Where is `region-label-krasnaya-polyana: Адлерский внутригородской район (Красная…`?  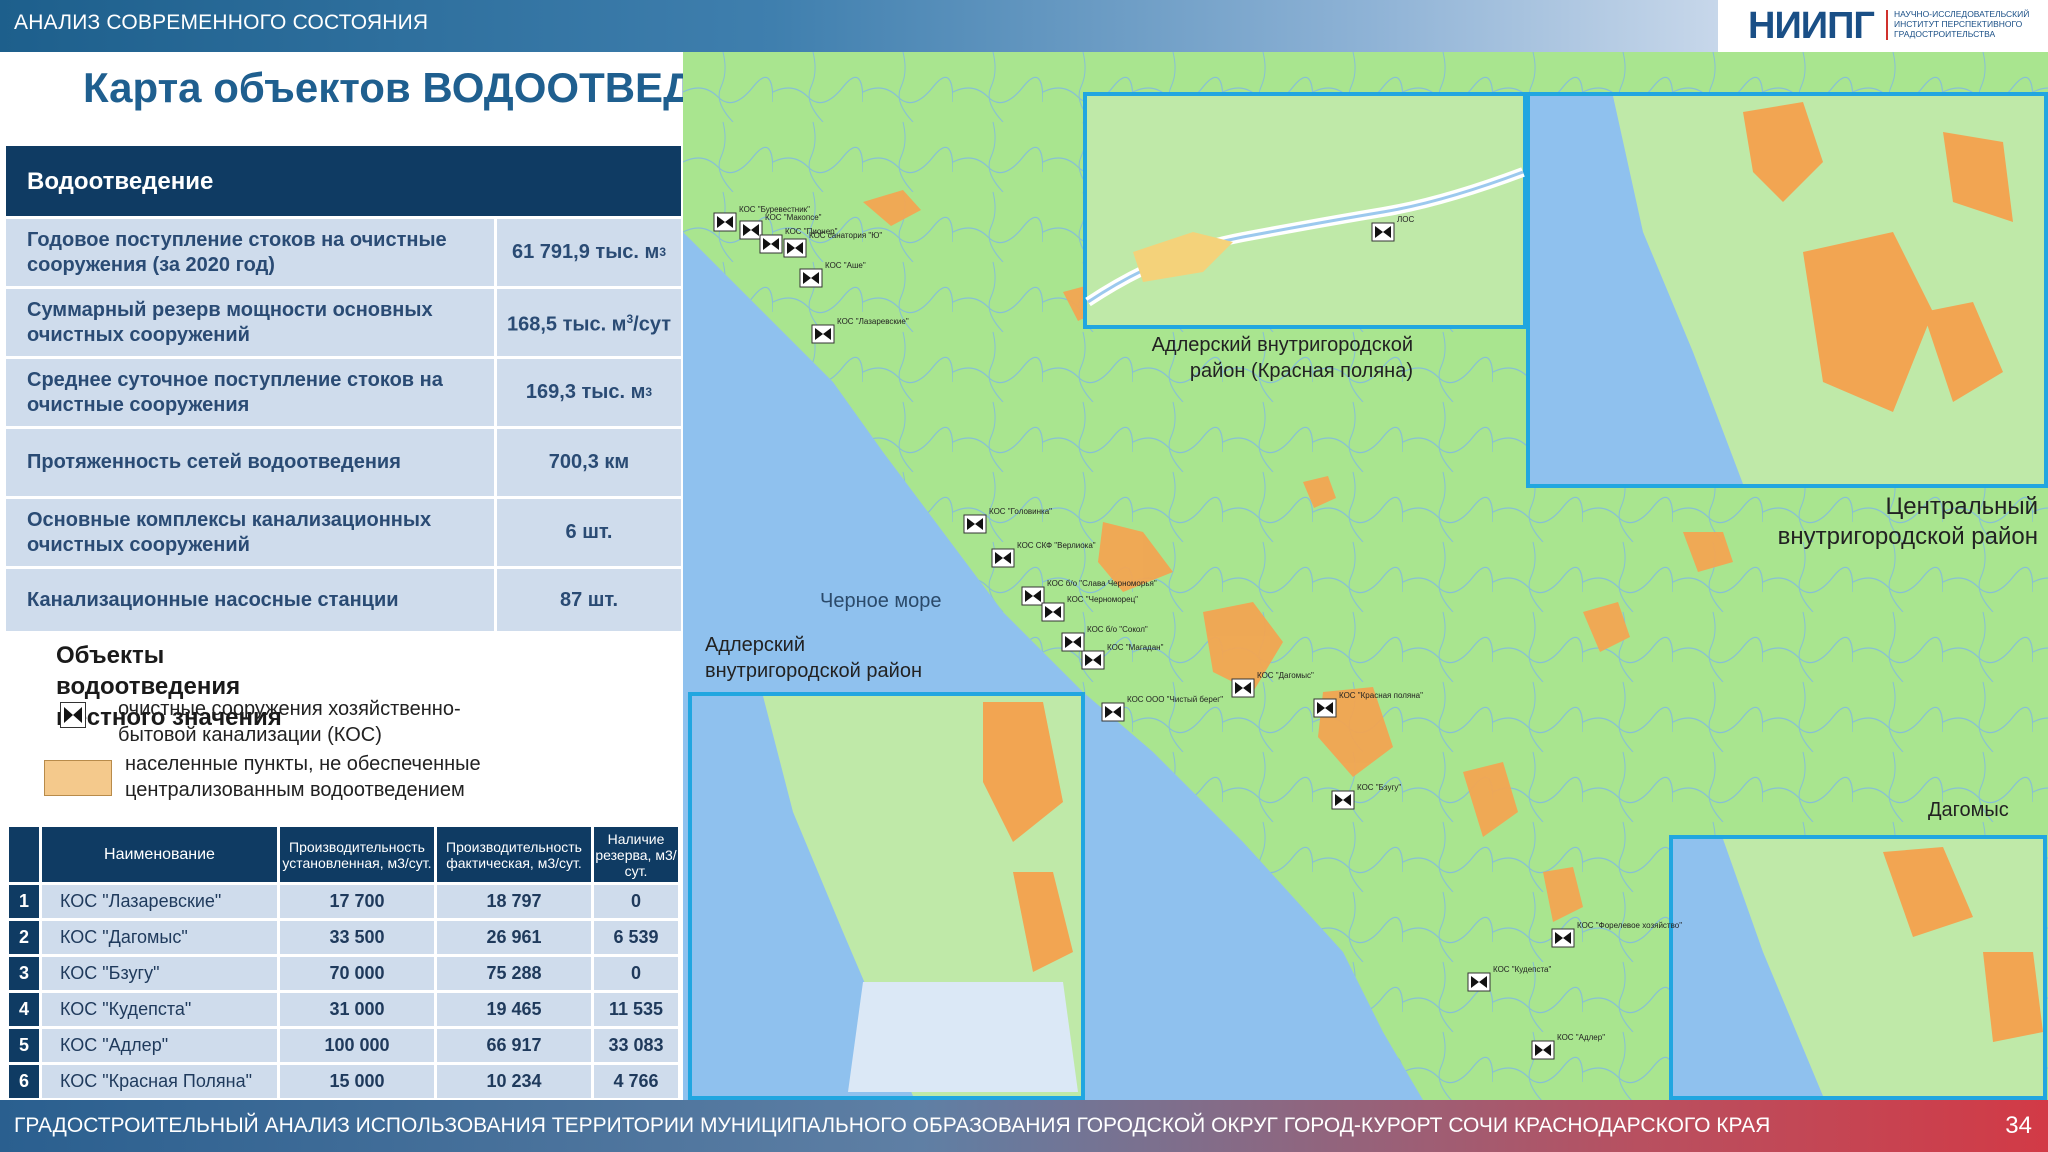
region-label-krasnaya-polyana: Адлерский внутригородской район (Красная… is located at coordinates (1282, 358).